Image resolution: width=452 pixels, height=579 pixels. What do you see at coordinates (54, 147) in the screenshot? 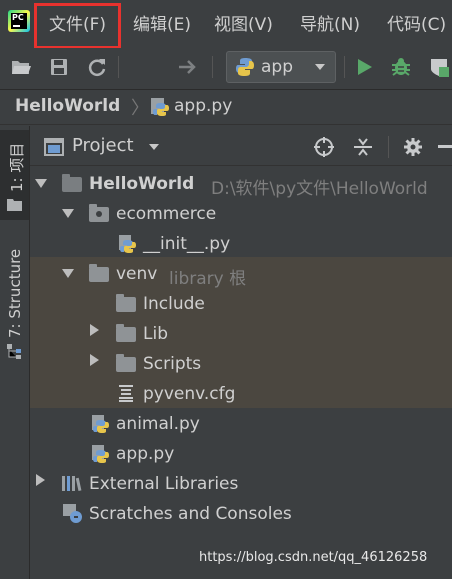
I see `project-window-icon` at bounding box center [54, 147].